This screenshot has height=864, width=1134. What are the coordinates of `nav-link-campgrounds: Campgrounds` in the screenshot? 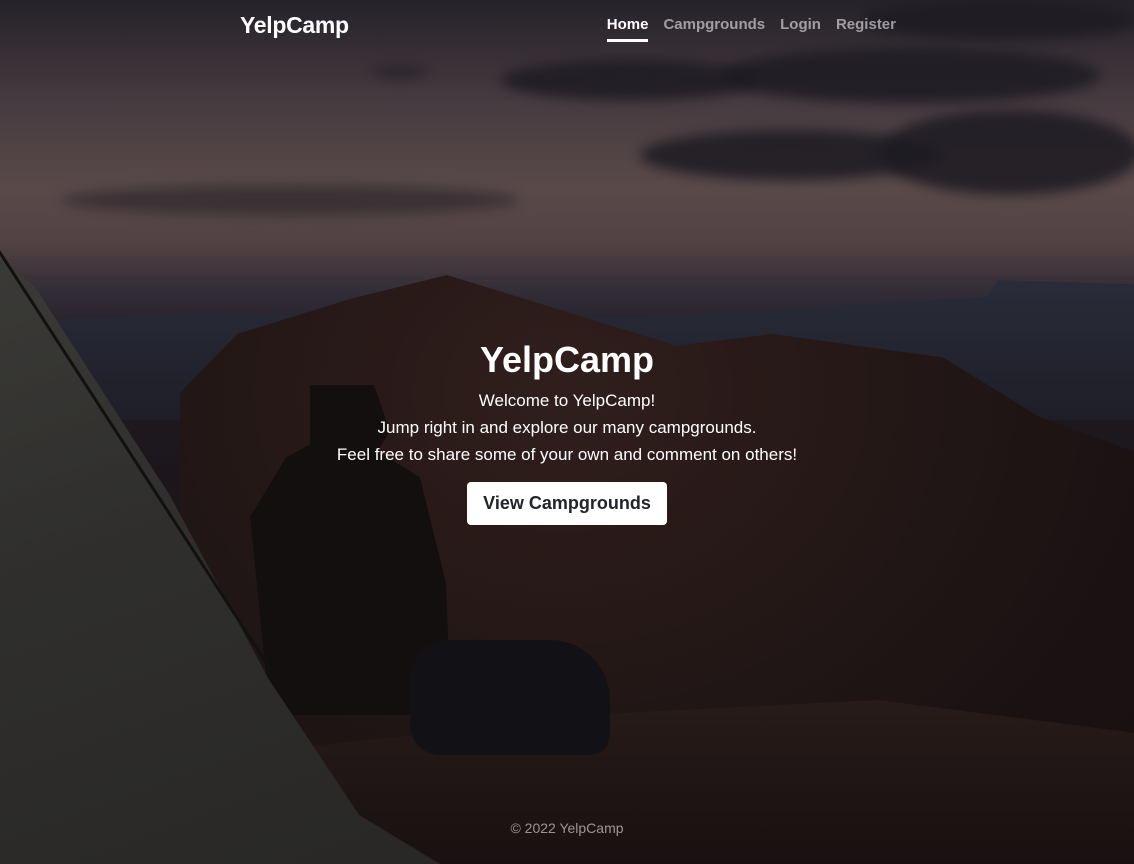 It's located at (714, 29).